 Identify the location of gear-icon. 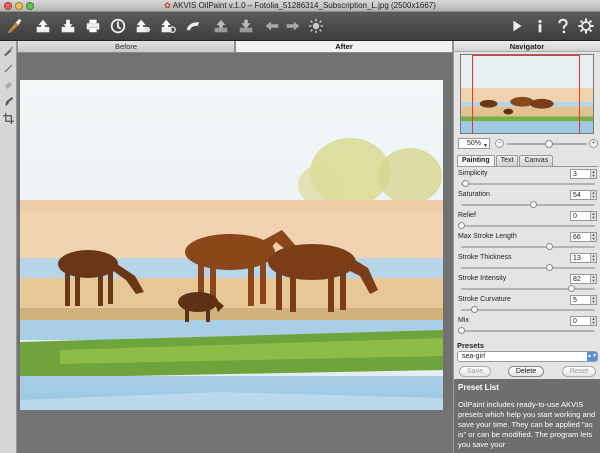
(586, 26).